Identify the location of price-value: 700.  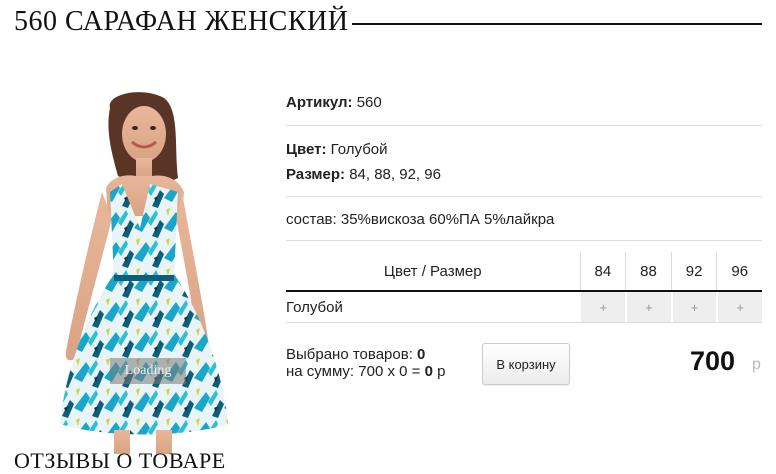
(713, 361).